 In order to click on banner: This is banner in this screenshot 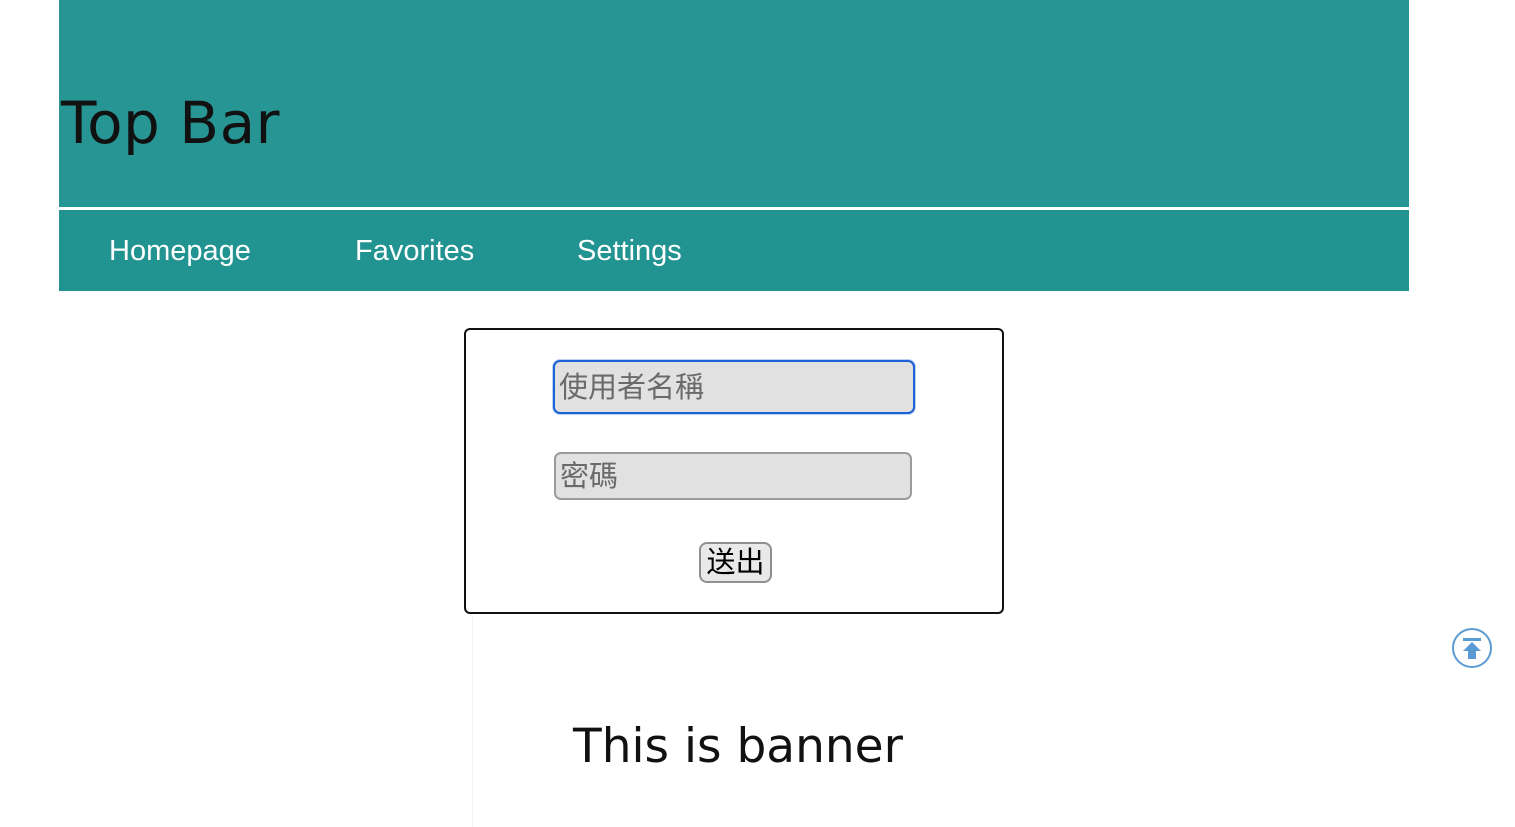, I will do `click(742, 721)`.